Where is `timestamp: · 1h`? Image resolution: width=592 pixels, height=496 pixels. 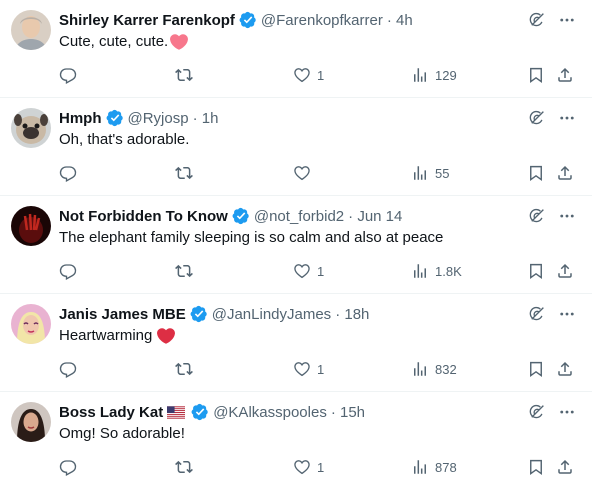 timestamp: · 1h is located at coordinates (206, 118).